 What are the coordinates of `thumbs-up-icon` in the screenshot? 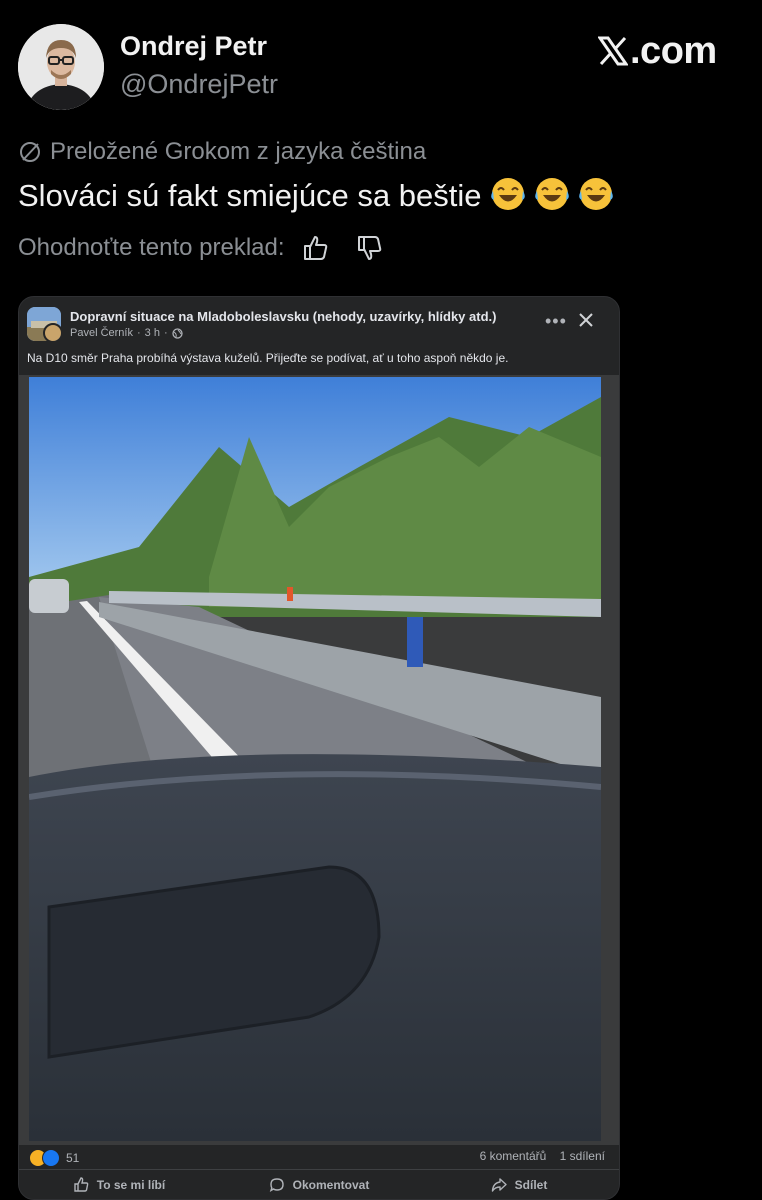 It's located at (315, 248).